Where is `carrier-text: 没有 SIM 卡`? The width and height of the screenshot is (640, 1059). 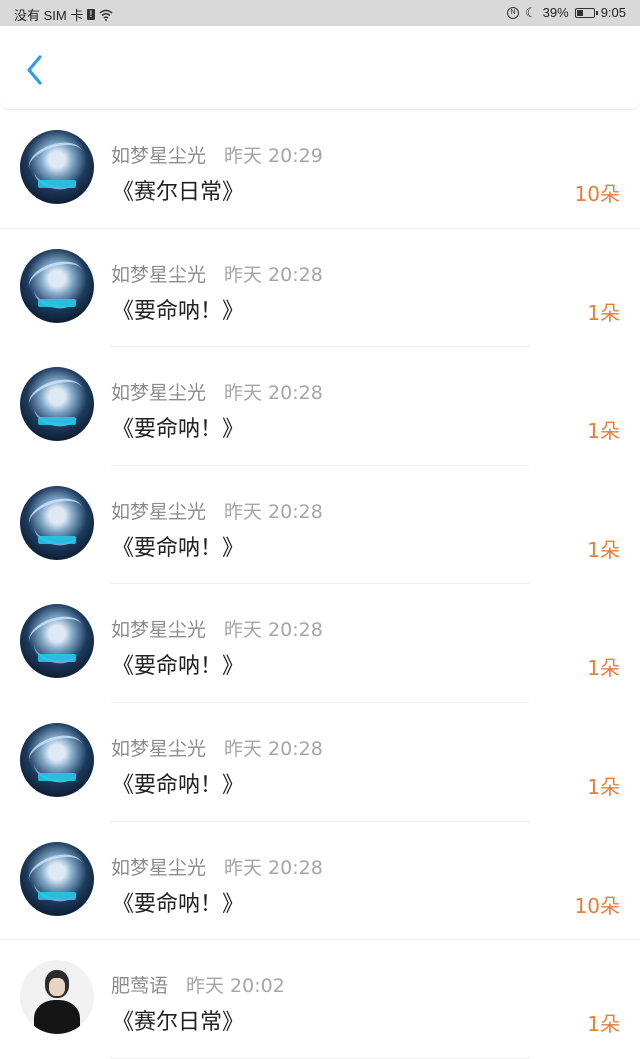 carrier-text: 没有 SIM 卡 is located at coordinates (49, 15).